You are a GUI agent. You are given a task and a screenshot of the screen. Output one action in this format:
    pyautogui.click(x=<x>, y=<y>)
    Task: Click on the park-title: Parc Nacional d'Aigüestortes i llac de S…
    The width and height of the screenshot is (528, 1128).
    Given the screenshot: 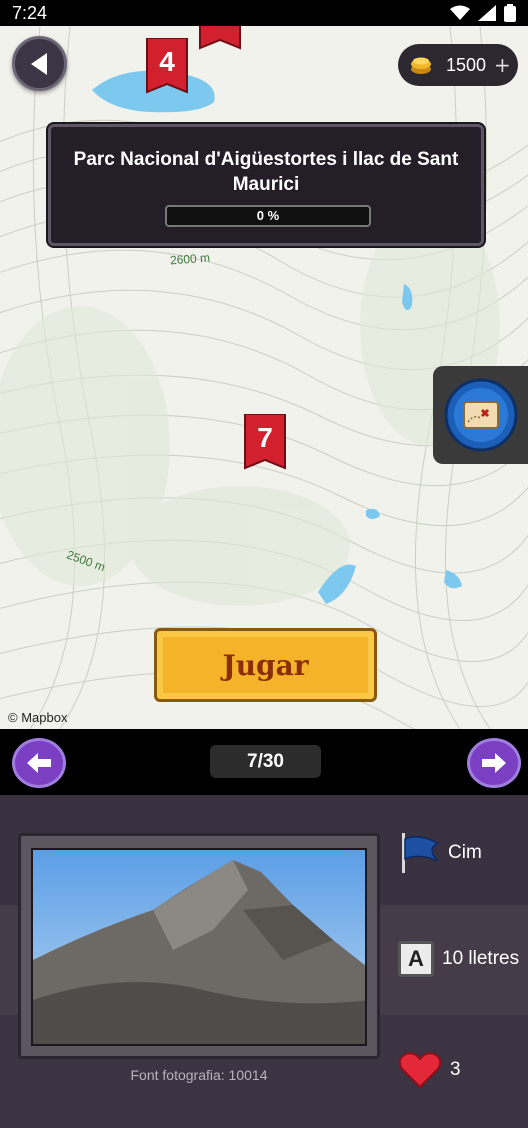 What is the action you would take?
    pyautogui.click(x=266, y=172)
    